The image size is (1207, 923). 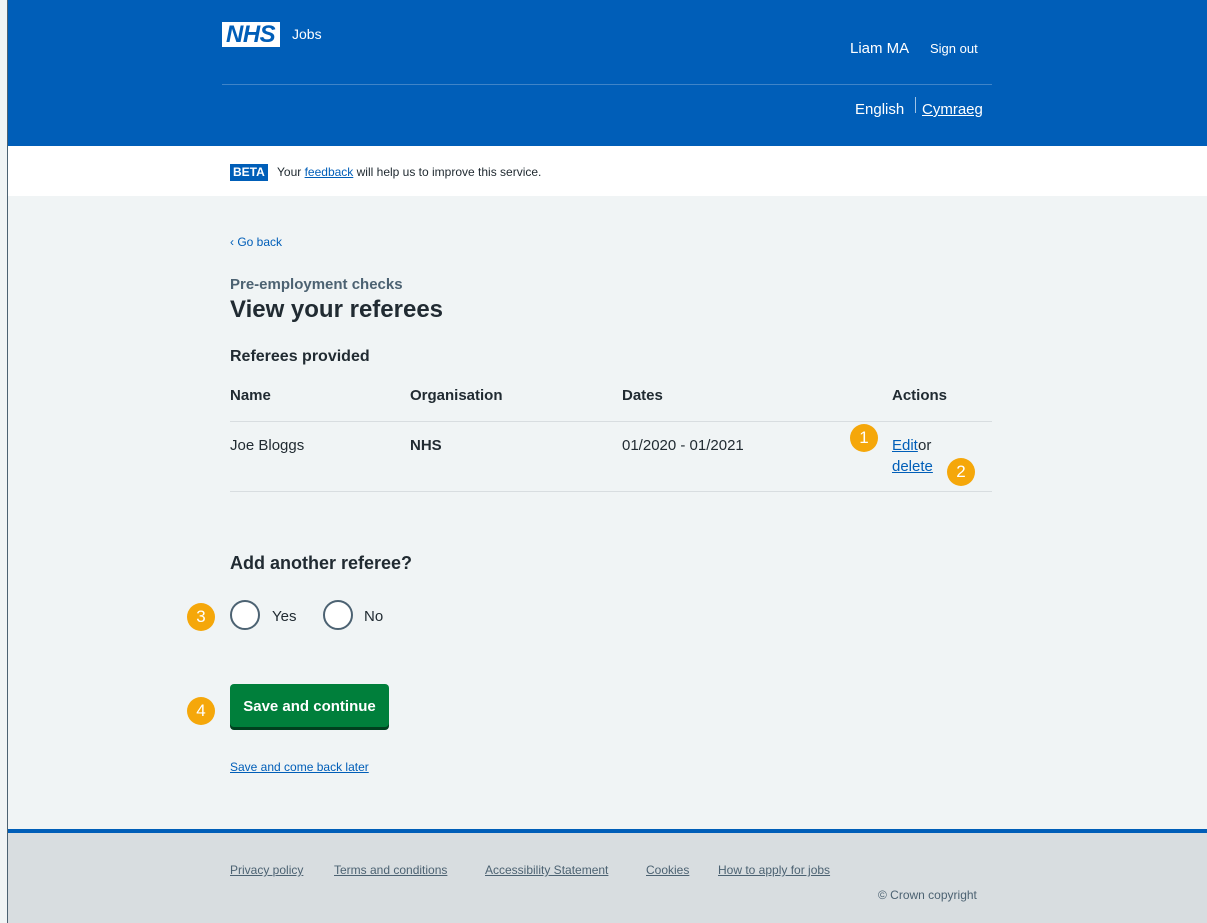 I want to click on referee-name: Joe Bloggs, so click(x=267, y=445).